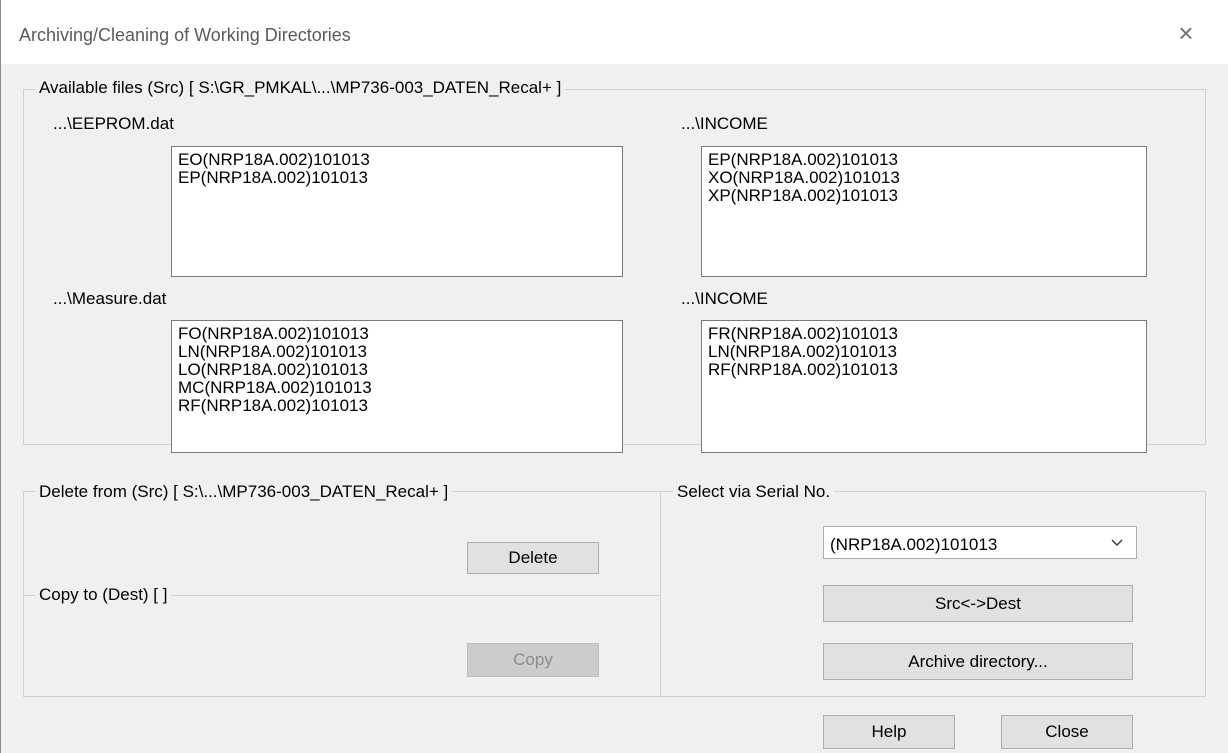 This screenshot has width=1228, height=753. Describe the element at coordinates (978, 603) in the screenshot. I see `src-dest-swap-button: Src<->Dest` at that location.